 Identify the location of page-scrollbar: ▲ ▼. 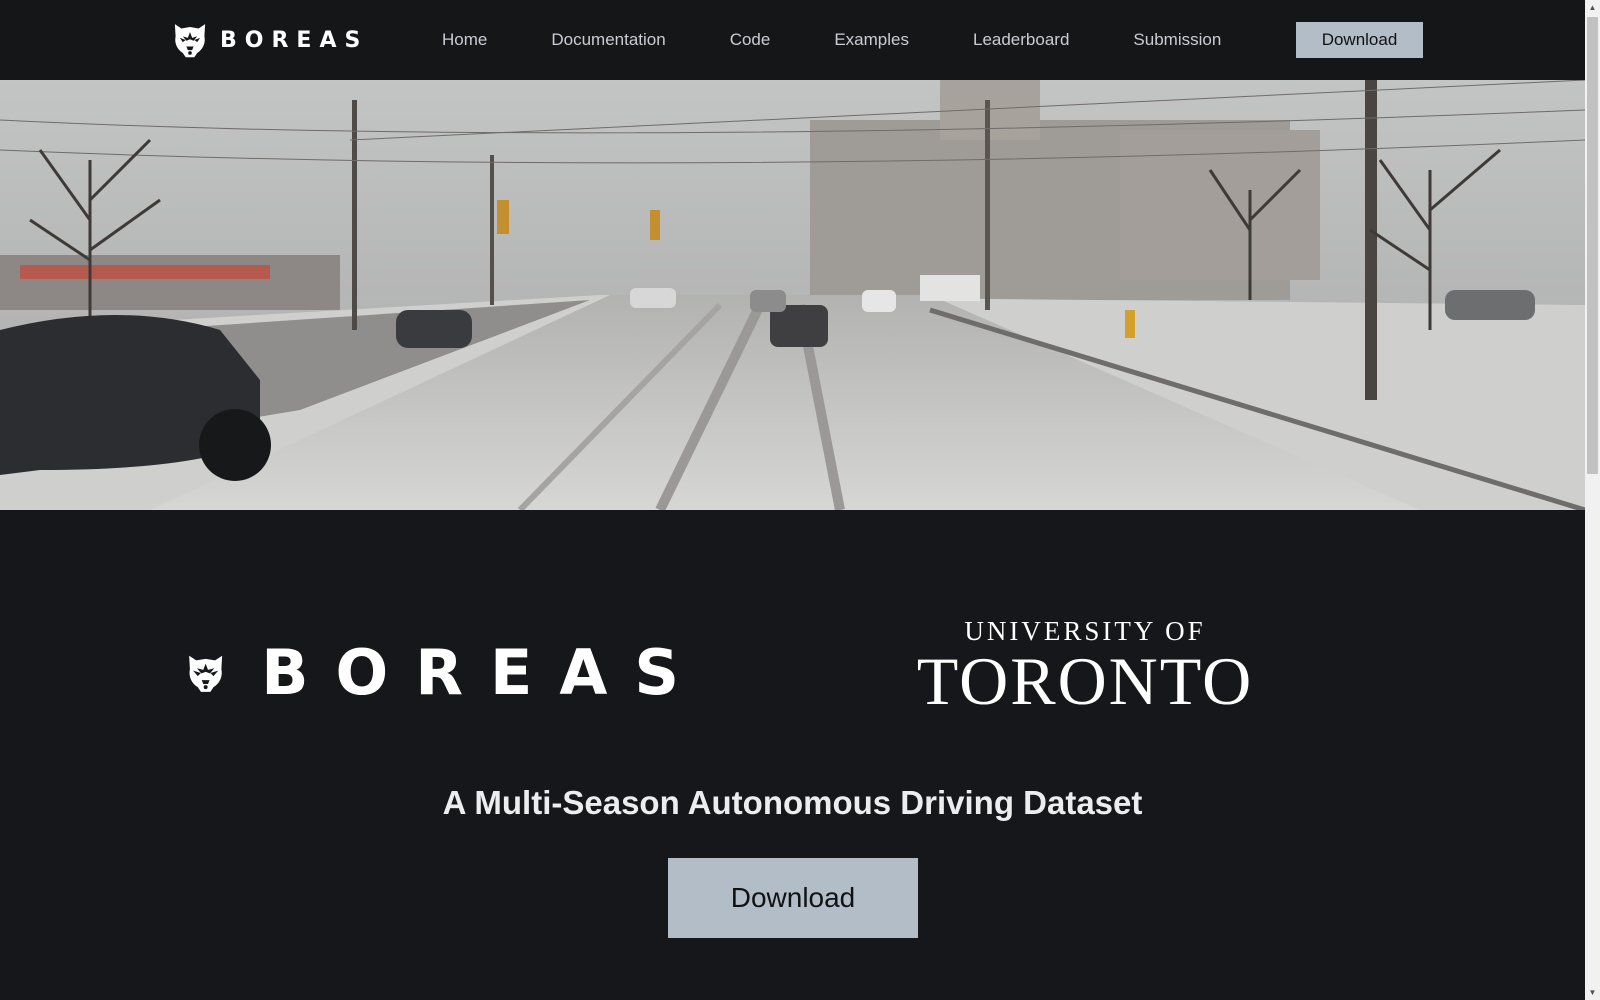
(1592, 500).